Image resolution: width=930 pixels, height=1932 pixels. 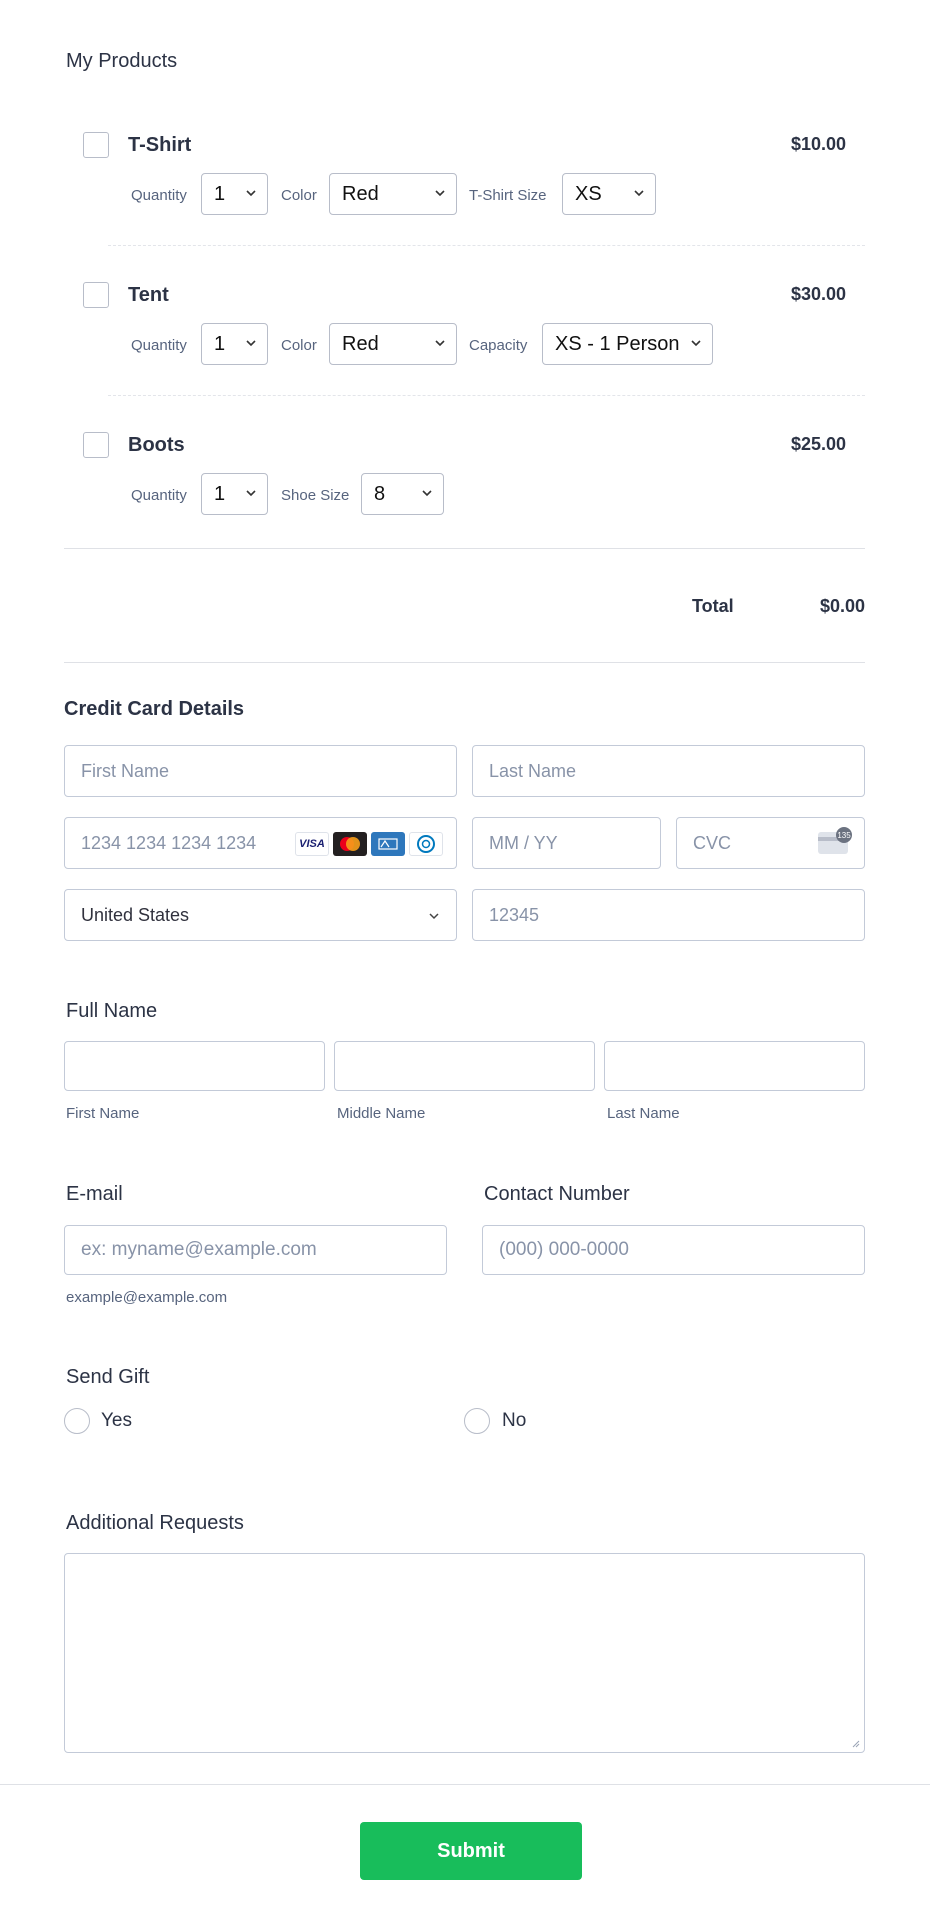 What do you see at coordinates (260, 843) in the screenshot?
I see `card-number-input: 1234 1234 1234 1234 VISA` at bounding box center [260, 843].